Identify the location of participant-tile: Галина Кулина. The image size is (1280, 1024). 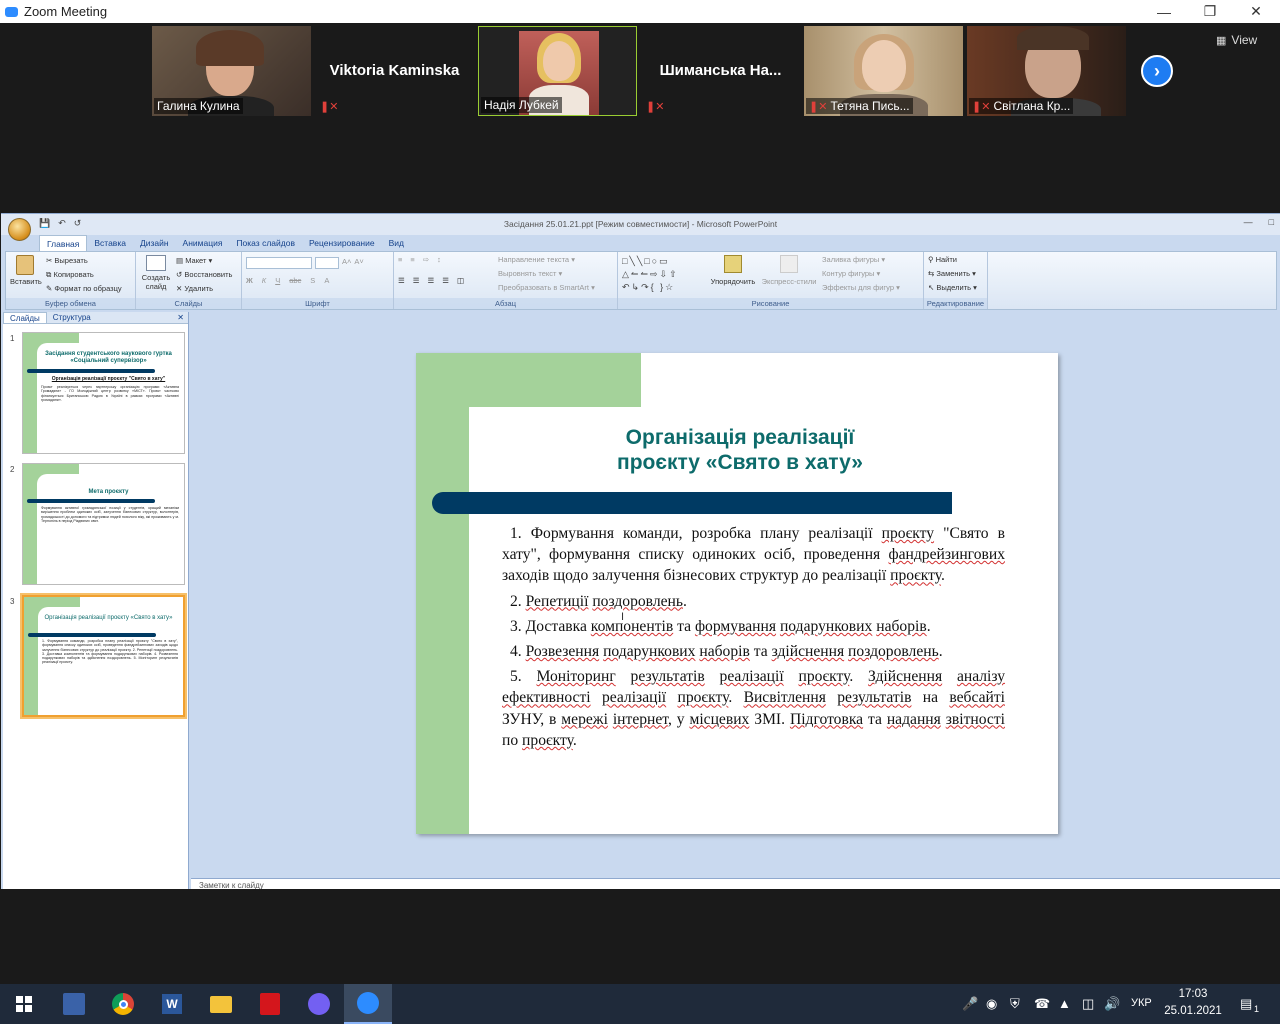
(231, 71).